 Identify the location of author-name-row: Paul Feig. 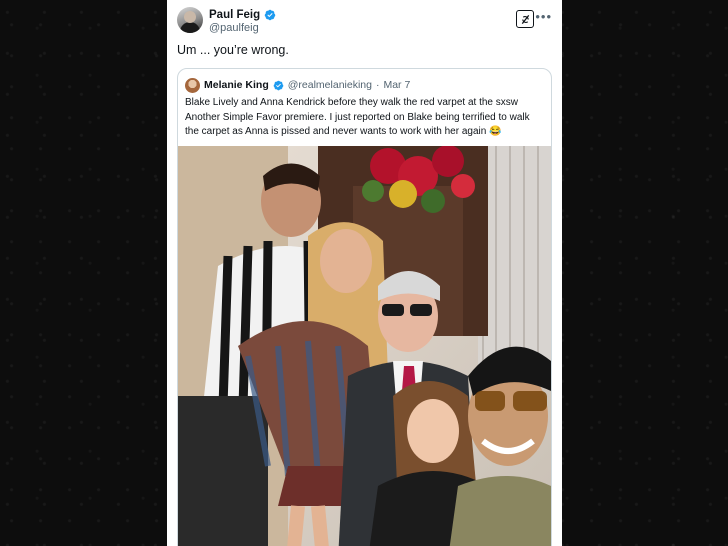
(242, 15).